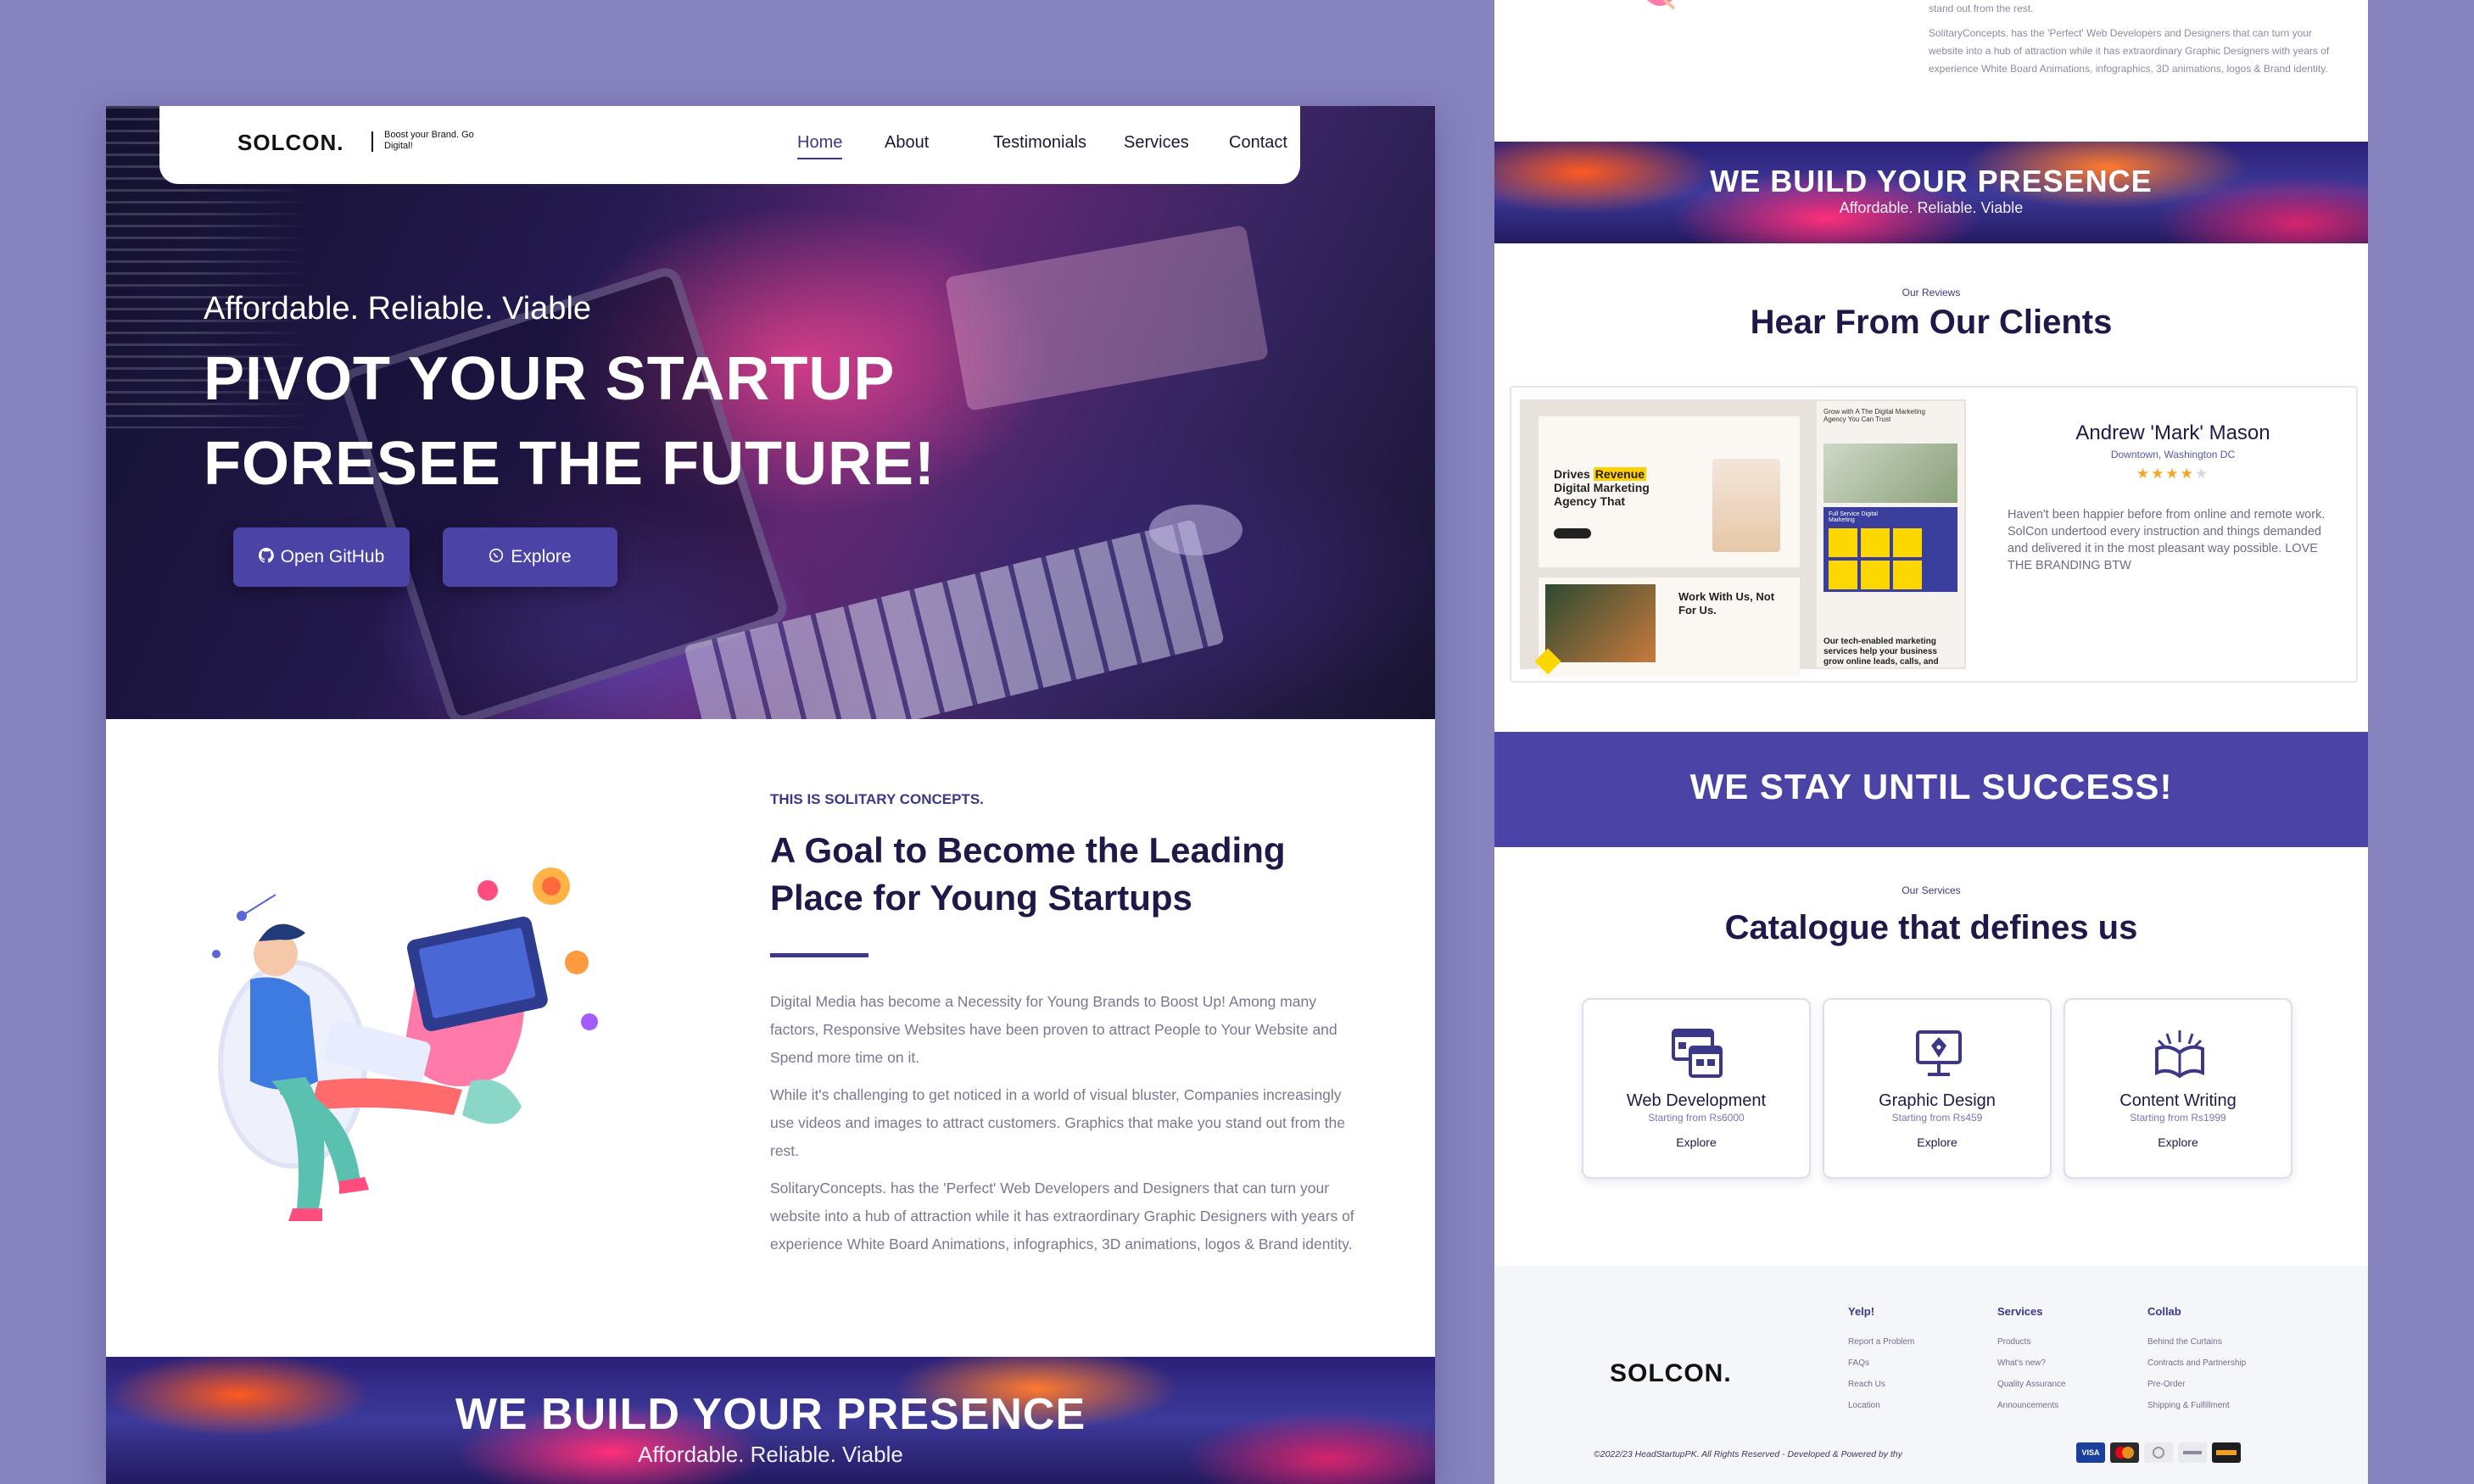 This screenshot has height=1484, width=2474. What do you see at coordinates (1937, 1118) in the screenshot?
I see `service-price: Starting from Rs459` at bounding box center [1937, 1118].